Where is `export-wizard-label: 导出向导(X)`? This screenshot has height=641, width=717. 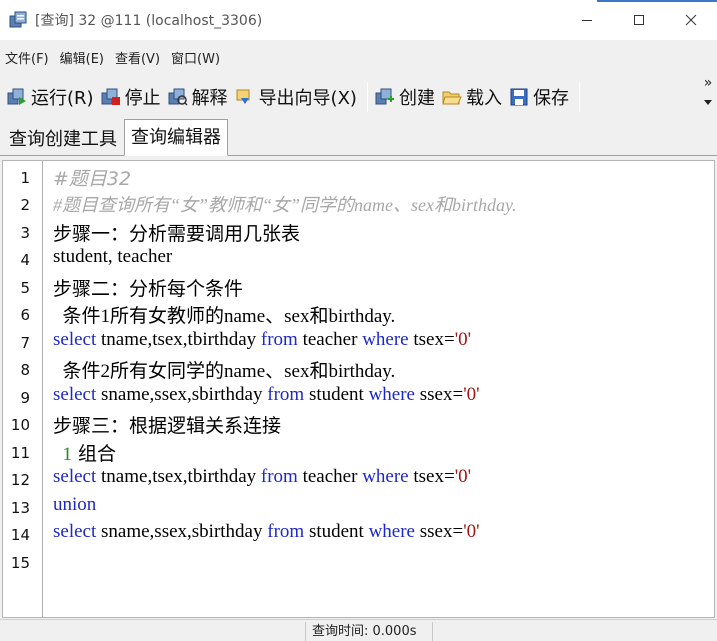
export-wizard-label: 导出向导(X) is located at coordinates (307, 98).